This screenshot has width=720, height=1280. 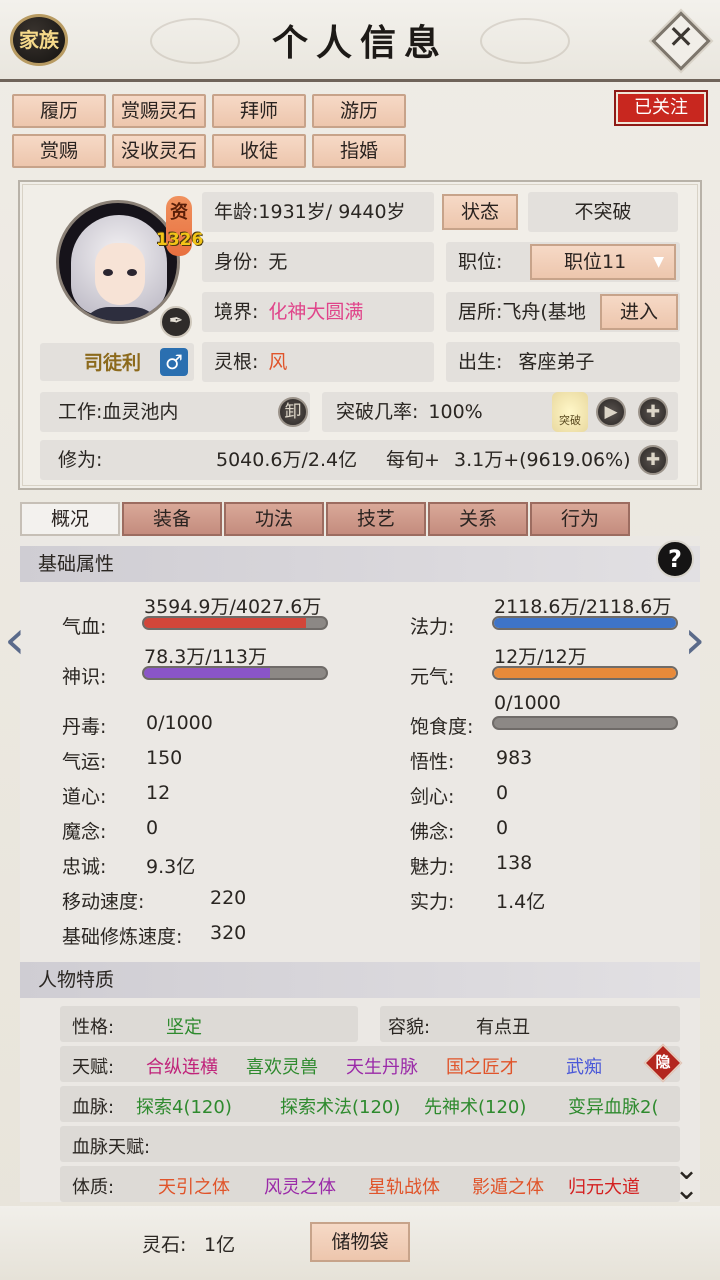 What do you see at coordinates (681, 37) in the screenshot?
I see `close-icon: ✕` at bounding box center [681, 37].